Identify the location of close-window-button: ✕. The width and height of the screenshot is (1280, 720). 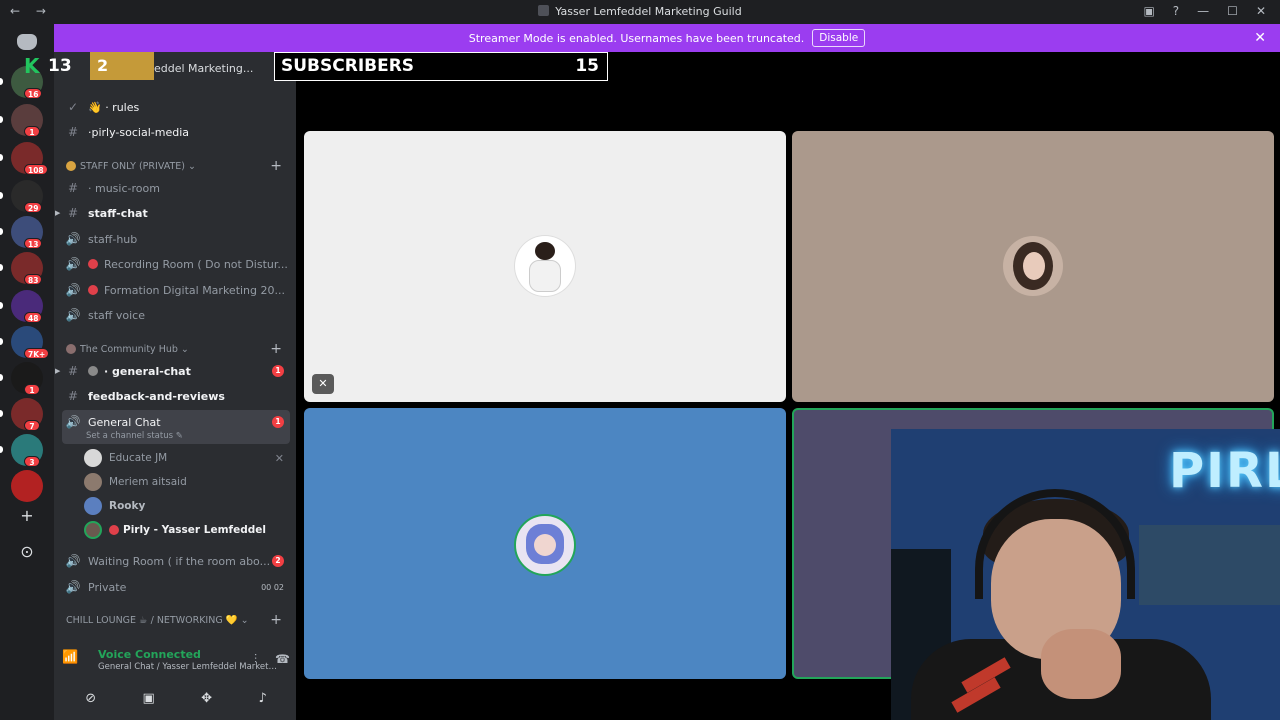
(1261, 11).